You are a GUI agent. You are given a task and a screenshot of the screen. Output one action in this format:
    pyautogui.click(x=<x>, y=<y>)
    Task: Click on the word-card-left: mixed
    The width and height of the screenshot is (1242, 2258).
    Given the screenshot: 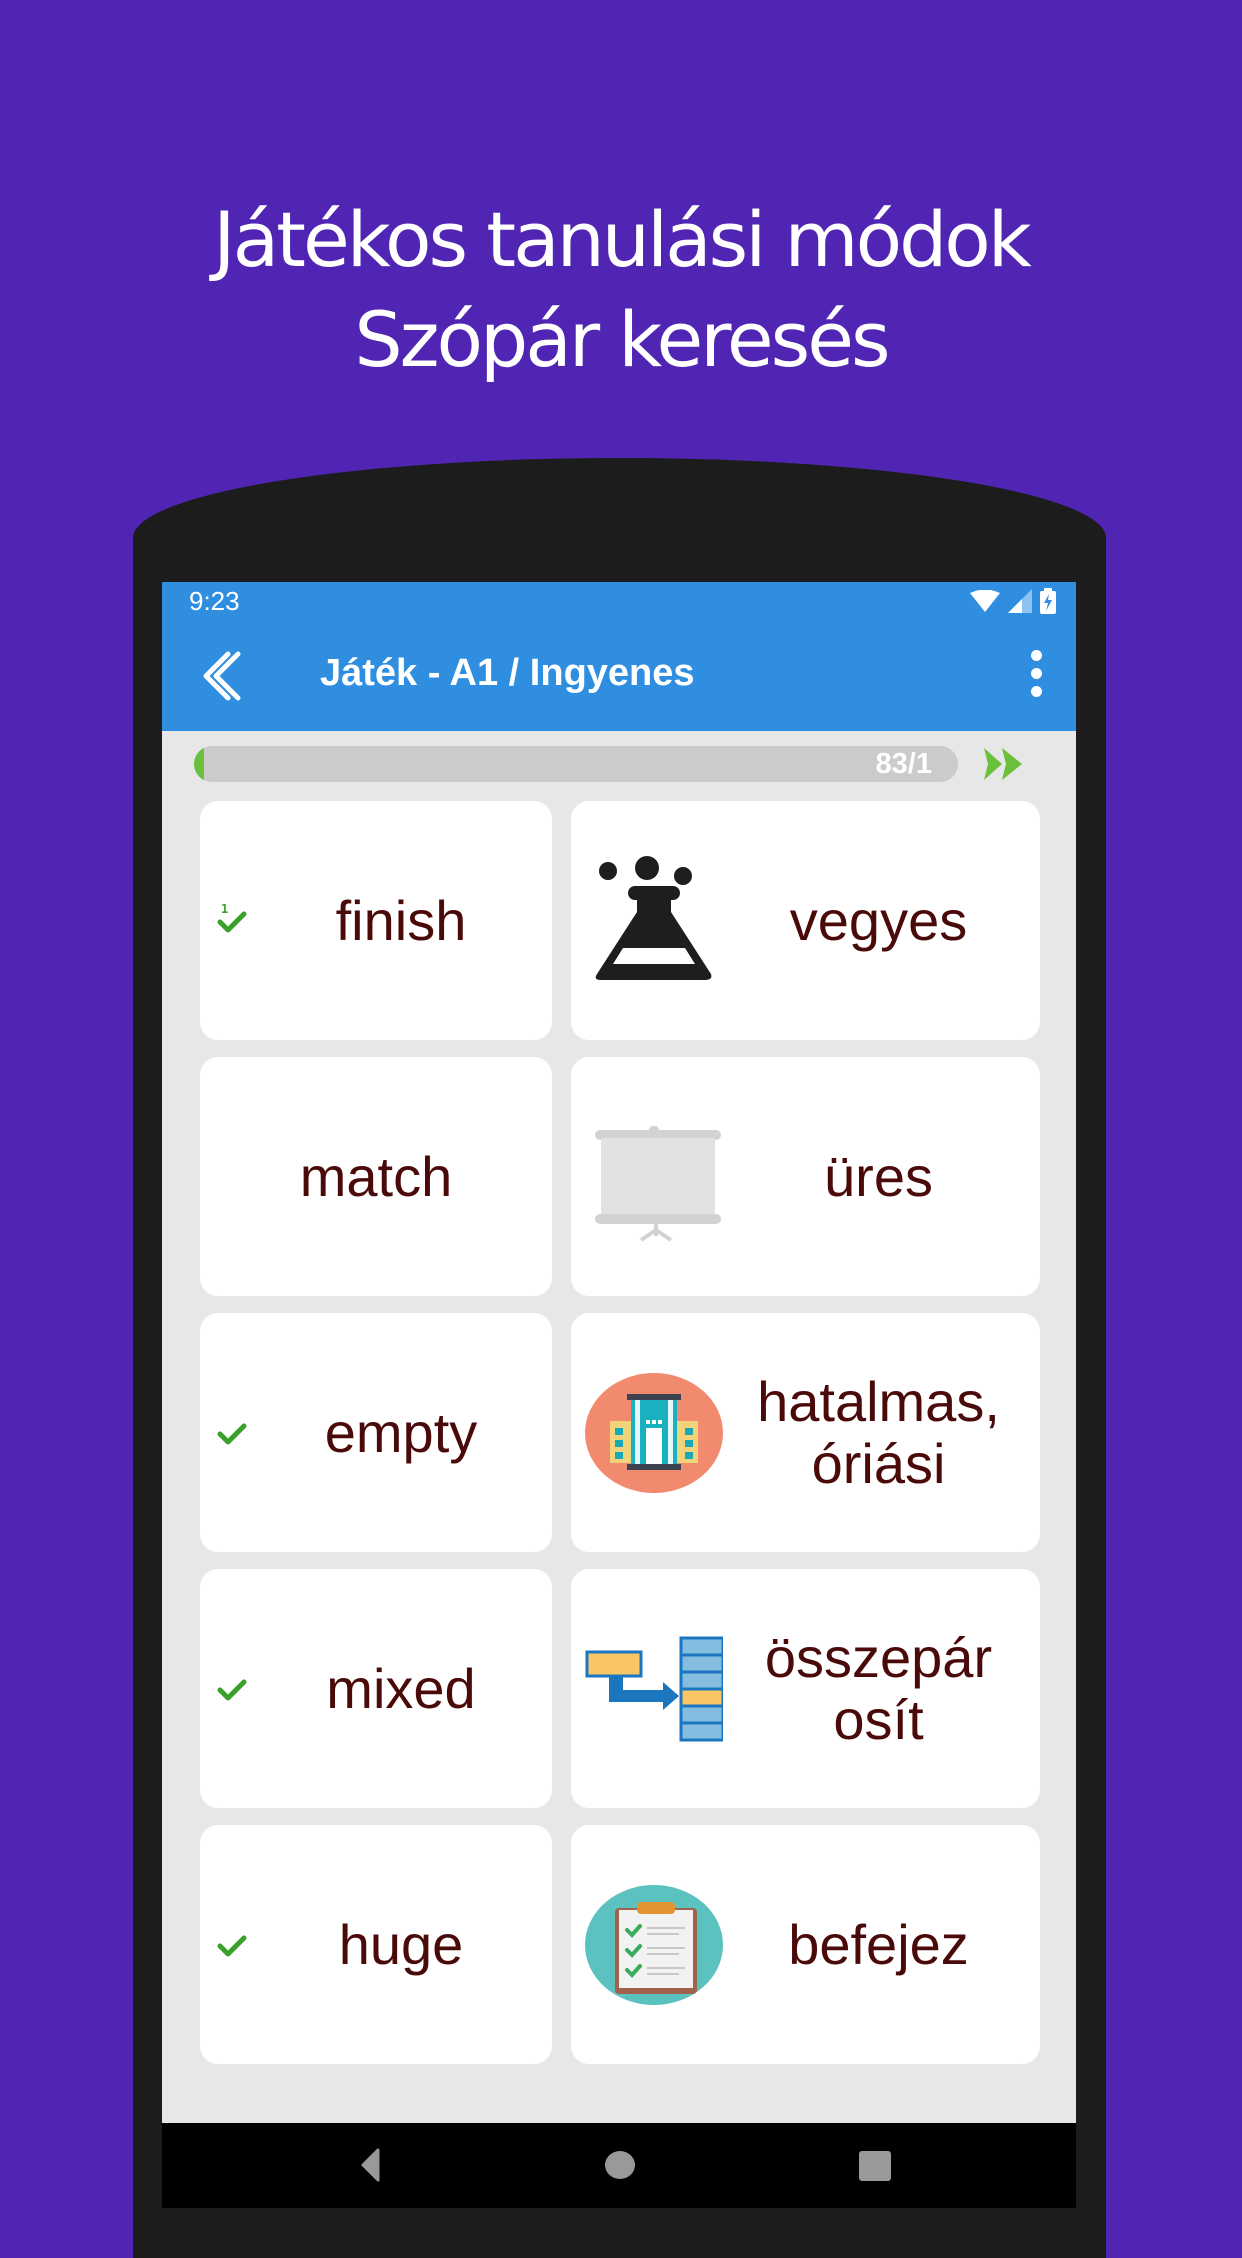 What is the action you would take?
    pyautogui.click(x=376, y=1688)
    